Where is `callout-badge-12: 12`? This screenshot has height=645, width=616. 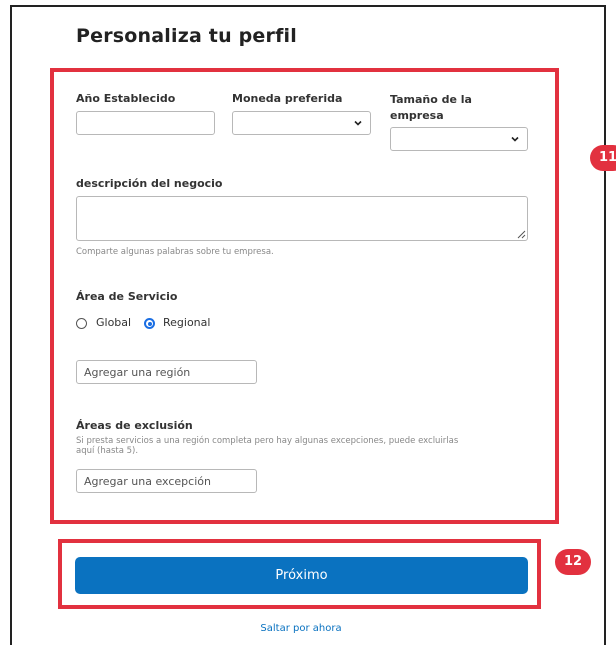 callout-badge-12: 12 is located at coordinates (573, 562).